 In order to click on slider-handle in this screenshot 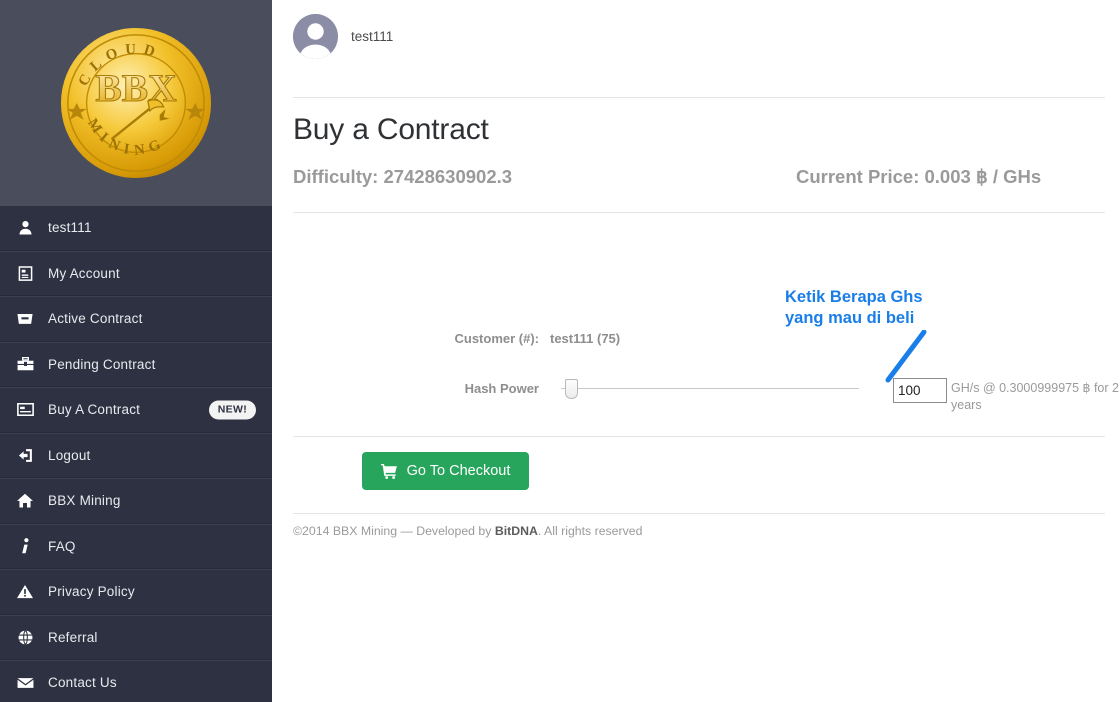, I will do `click(571, 389)`.